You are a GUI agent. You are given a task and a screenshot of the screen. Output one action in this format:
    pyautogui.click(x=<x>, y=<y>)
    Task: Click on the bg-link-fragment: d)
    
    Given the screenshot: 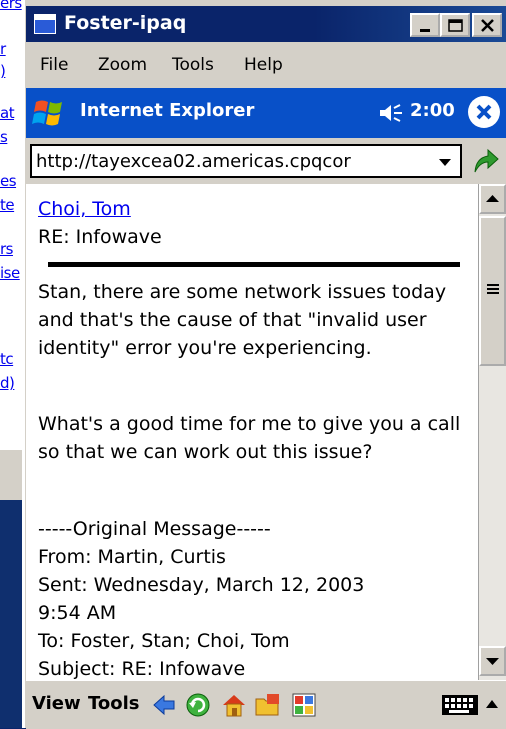 What is the action you would take?
    pyautogui.click(x=7, y=383)
    